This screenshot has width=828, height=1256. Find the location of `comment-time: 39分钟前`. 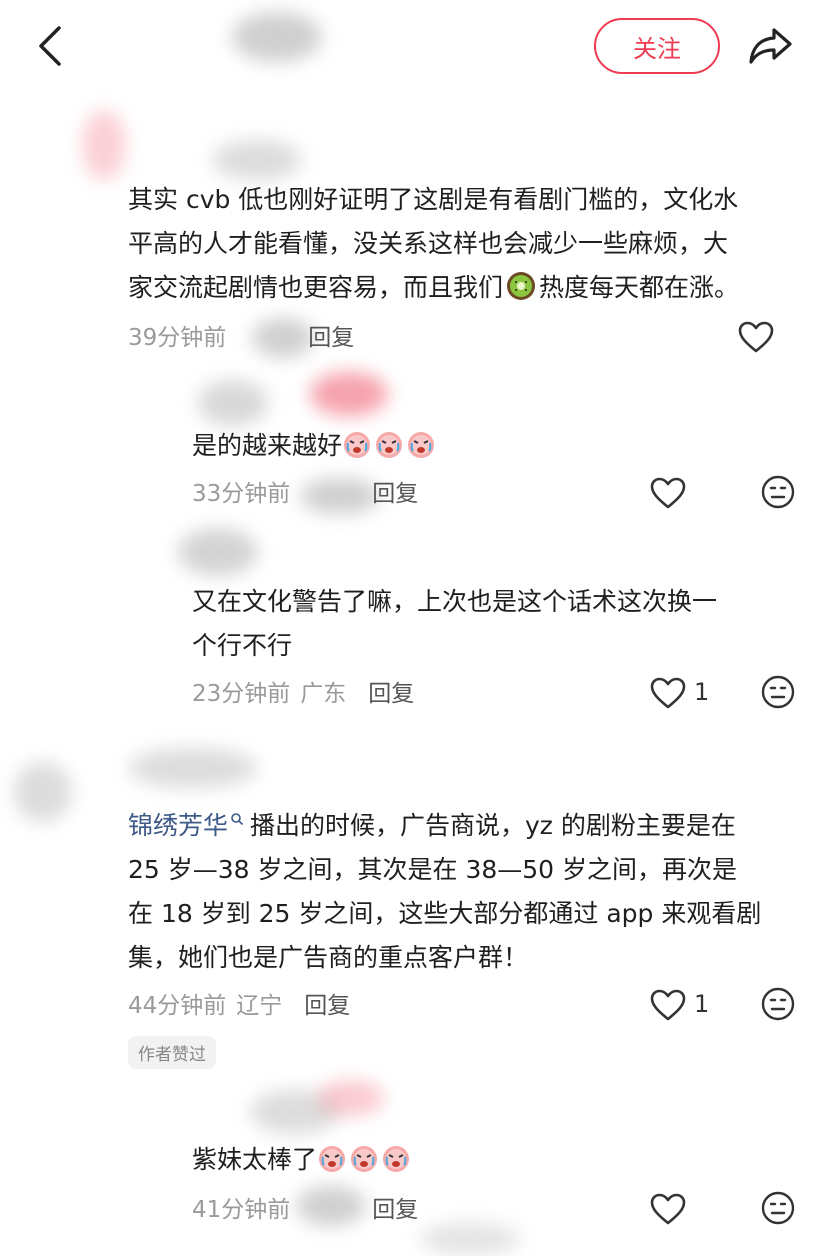

comment-time: 39分钟前 is located at coordinates (177, 338).